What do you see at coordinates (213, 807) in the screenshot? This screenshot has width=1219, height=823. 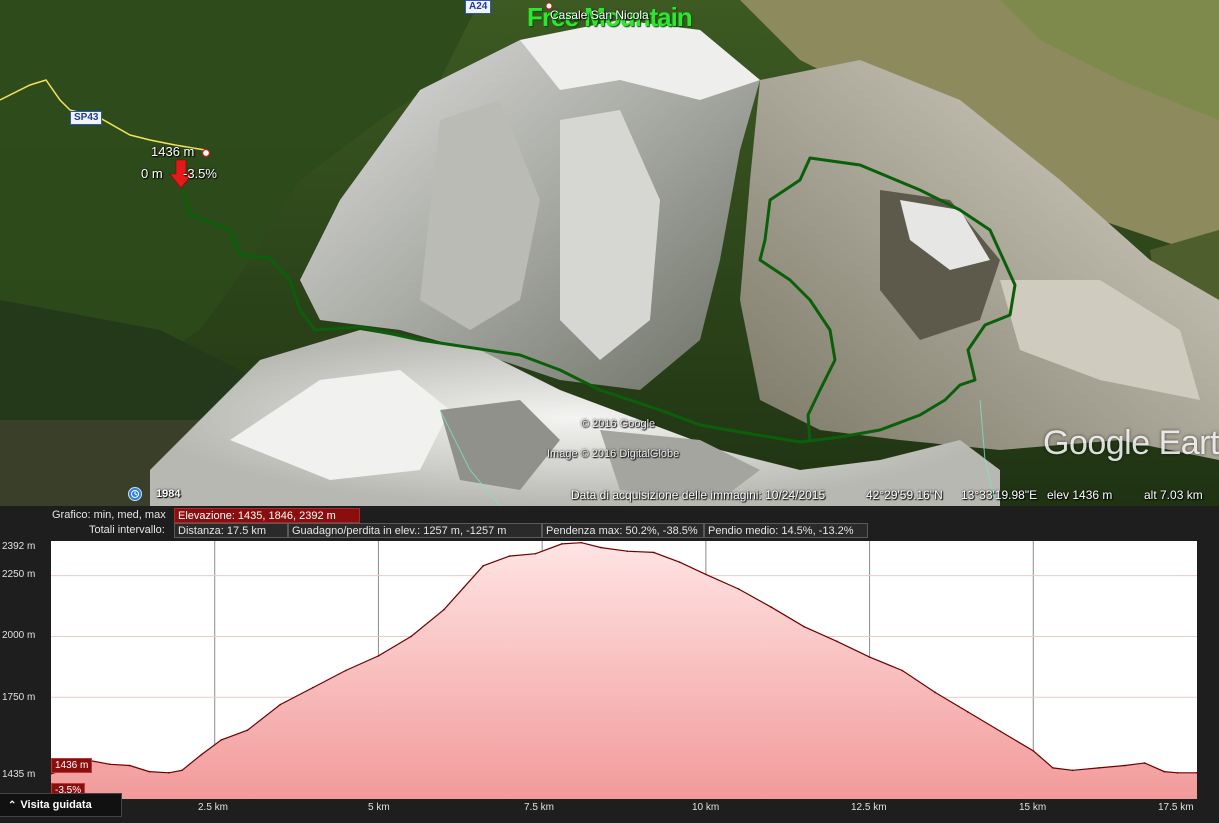 I see `x-tick-label: 2.5 km` at bounding box center [213, 807].